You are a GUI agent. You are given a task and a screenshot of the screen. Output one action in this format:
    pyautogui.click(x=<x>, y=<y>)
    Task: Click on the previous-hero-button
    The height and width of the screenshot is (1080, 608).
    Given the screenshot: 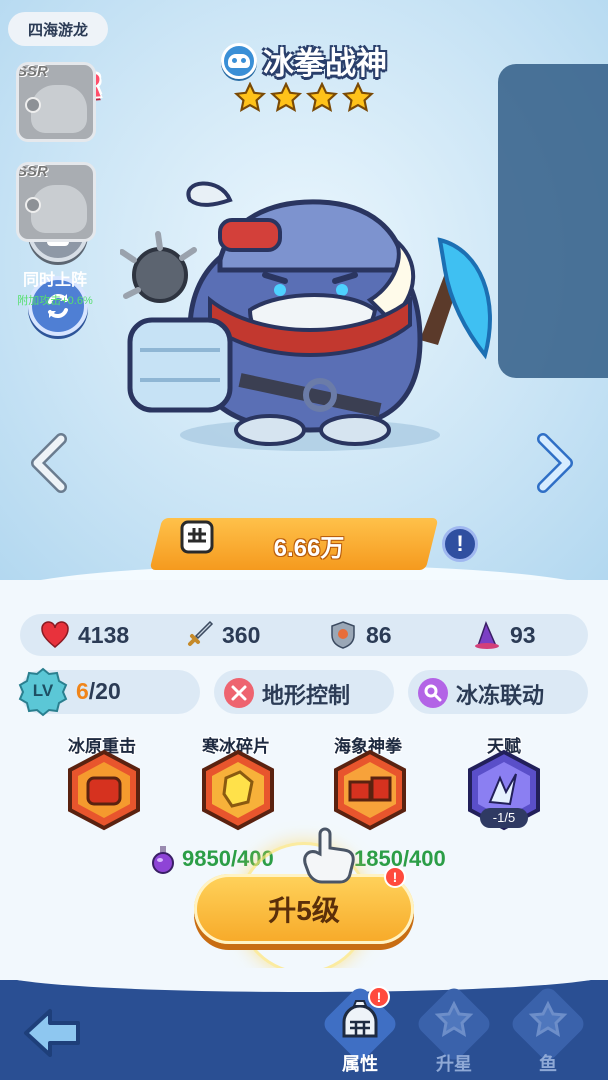 What is the action you would take?
    pyautogui.click(x=49, y=463)
    